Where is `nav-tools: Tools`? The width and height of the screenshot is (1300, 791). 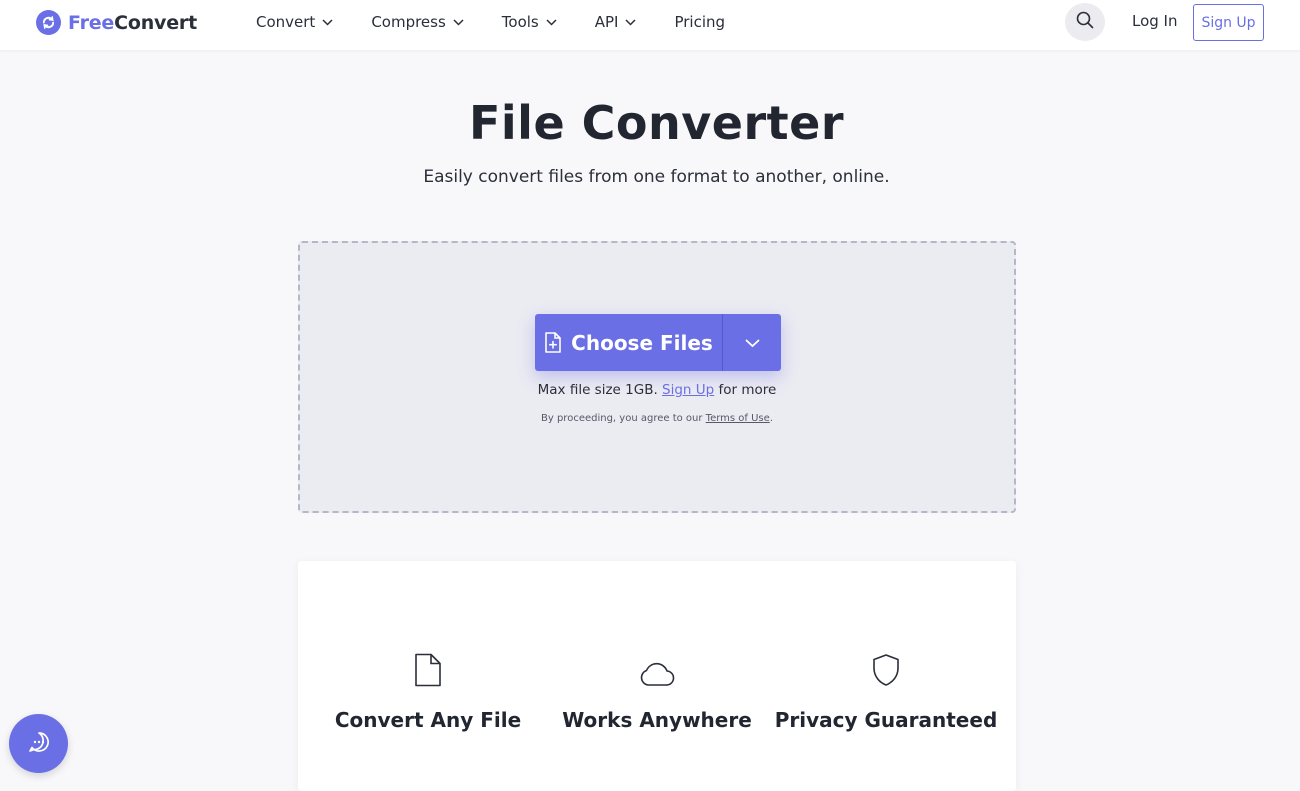
nav-tools: Tools is located at coordinates (529, 22).